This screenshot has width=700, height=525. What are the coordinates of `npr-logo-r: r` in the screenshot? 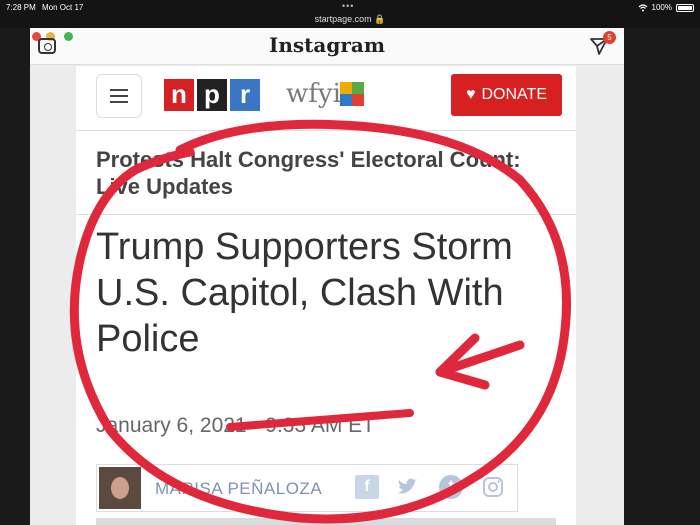 It's located at (245, 95).